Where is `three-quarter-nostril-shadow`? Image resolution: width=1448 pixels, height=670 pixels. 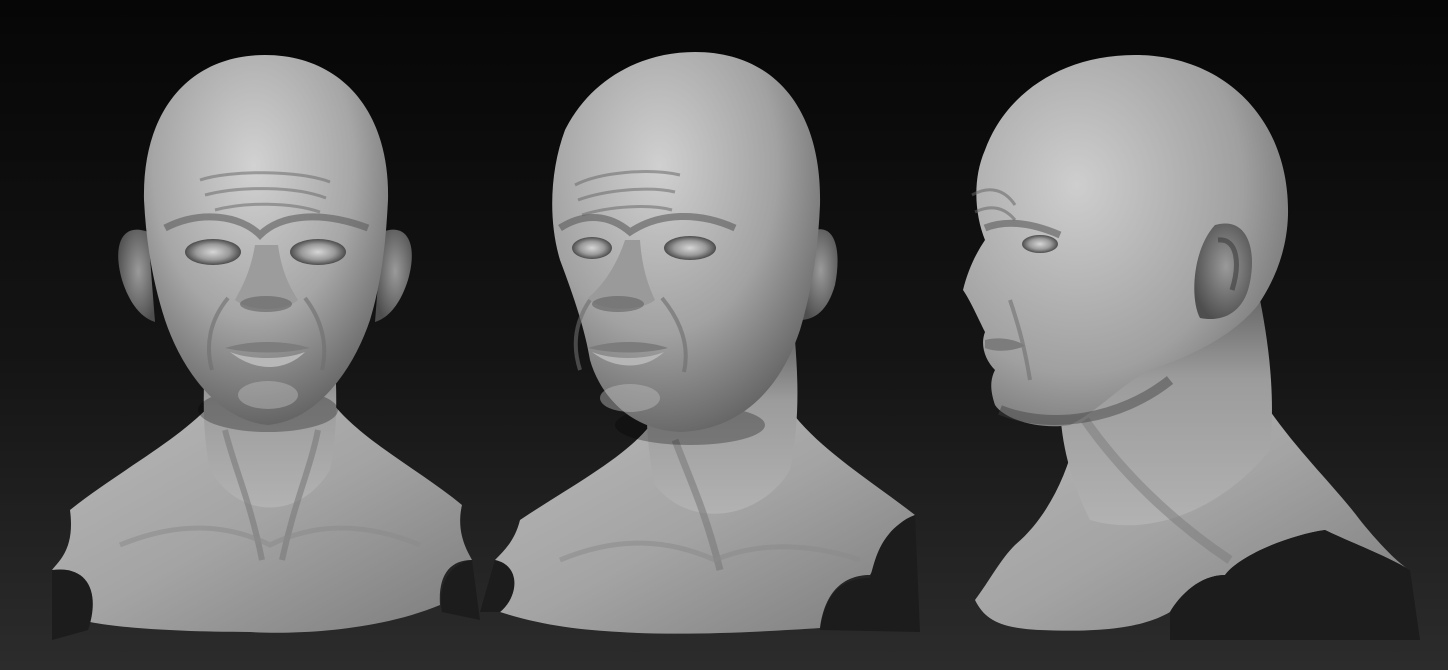 three-quarter-nostril-shadow is located at coordinates (618, 304).